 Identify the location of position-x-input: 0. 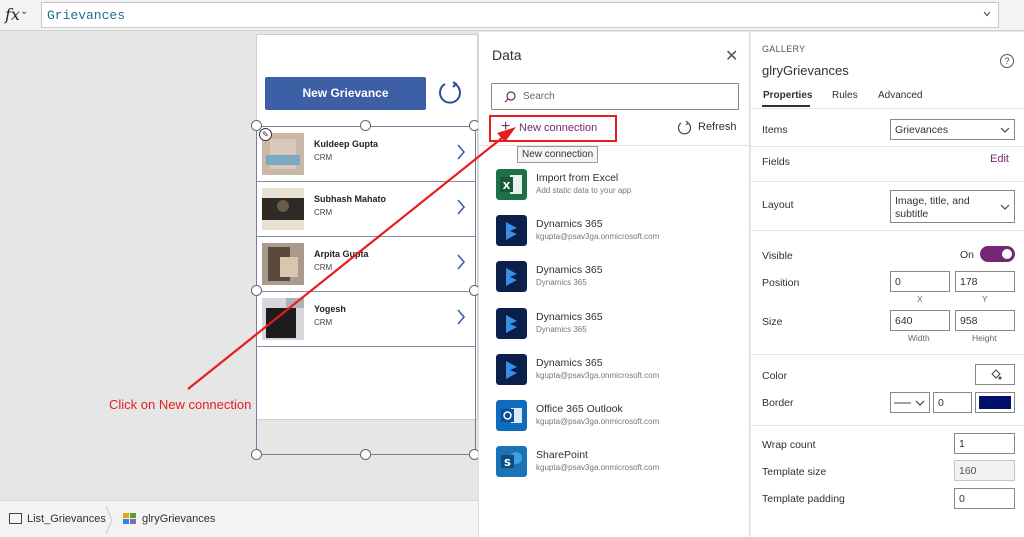
(920, 281).